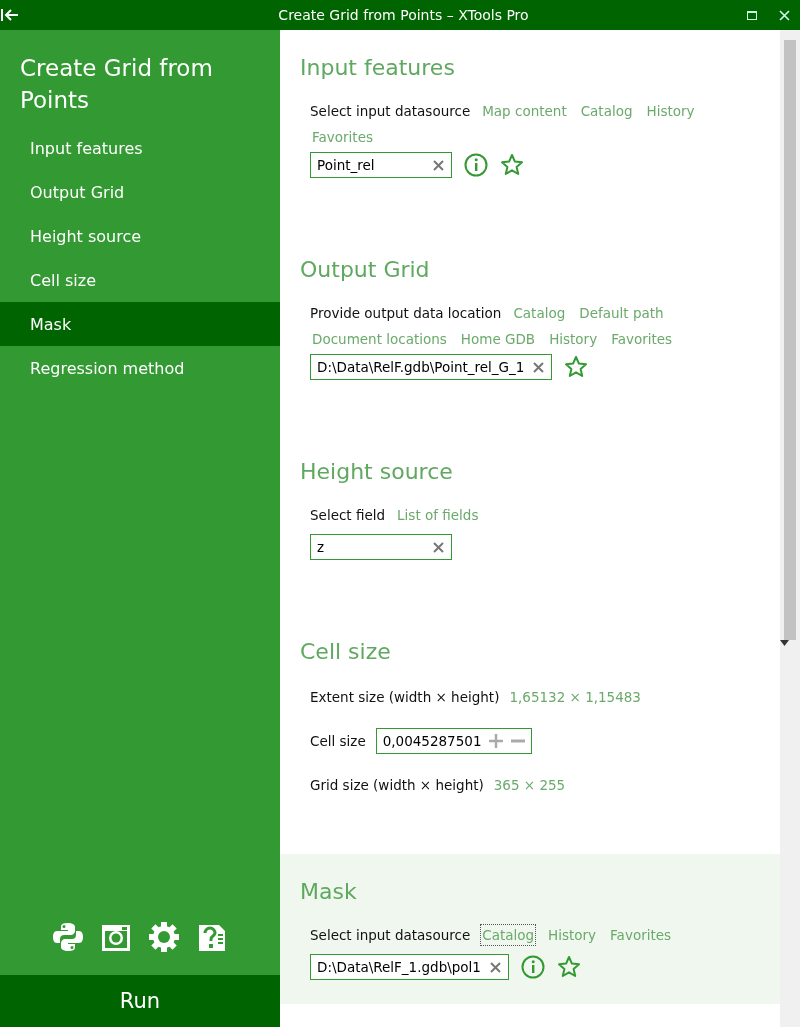 This screenshot has width=800, height=1027. I want to click on input-field: z, so click(381, 547).